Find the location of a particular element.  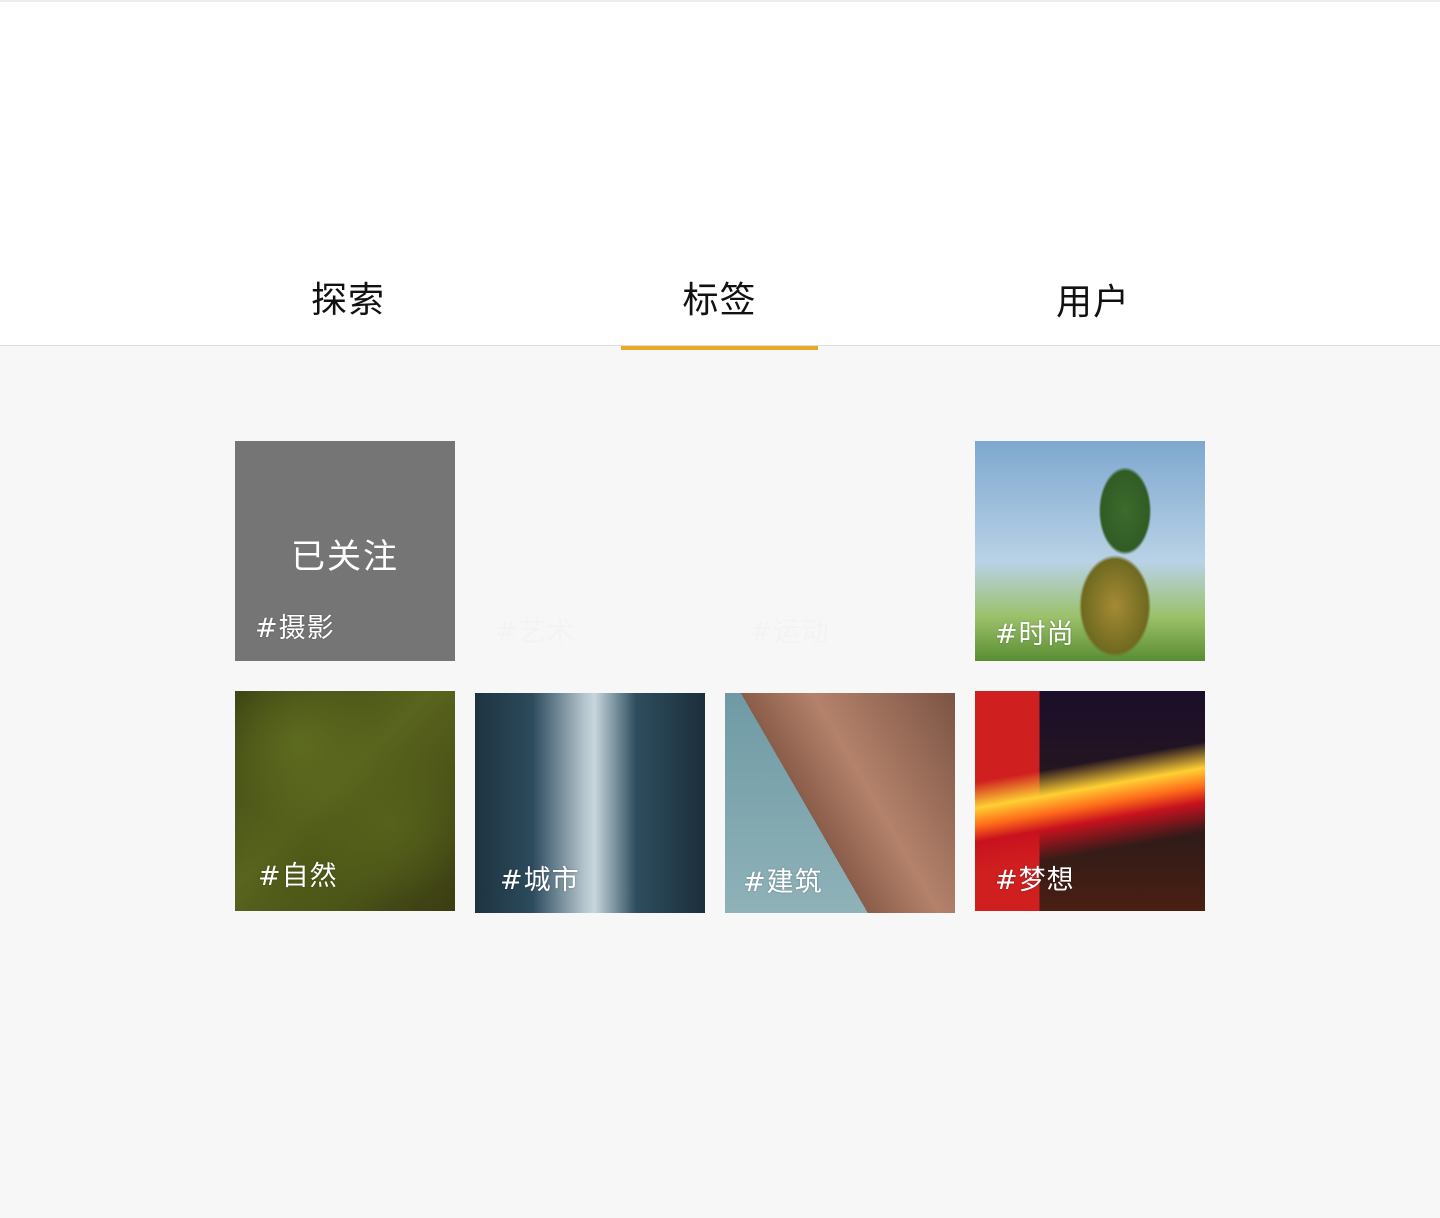

tag-tile-architecture: #建筑 is located at coordinates (840, 803).